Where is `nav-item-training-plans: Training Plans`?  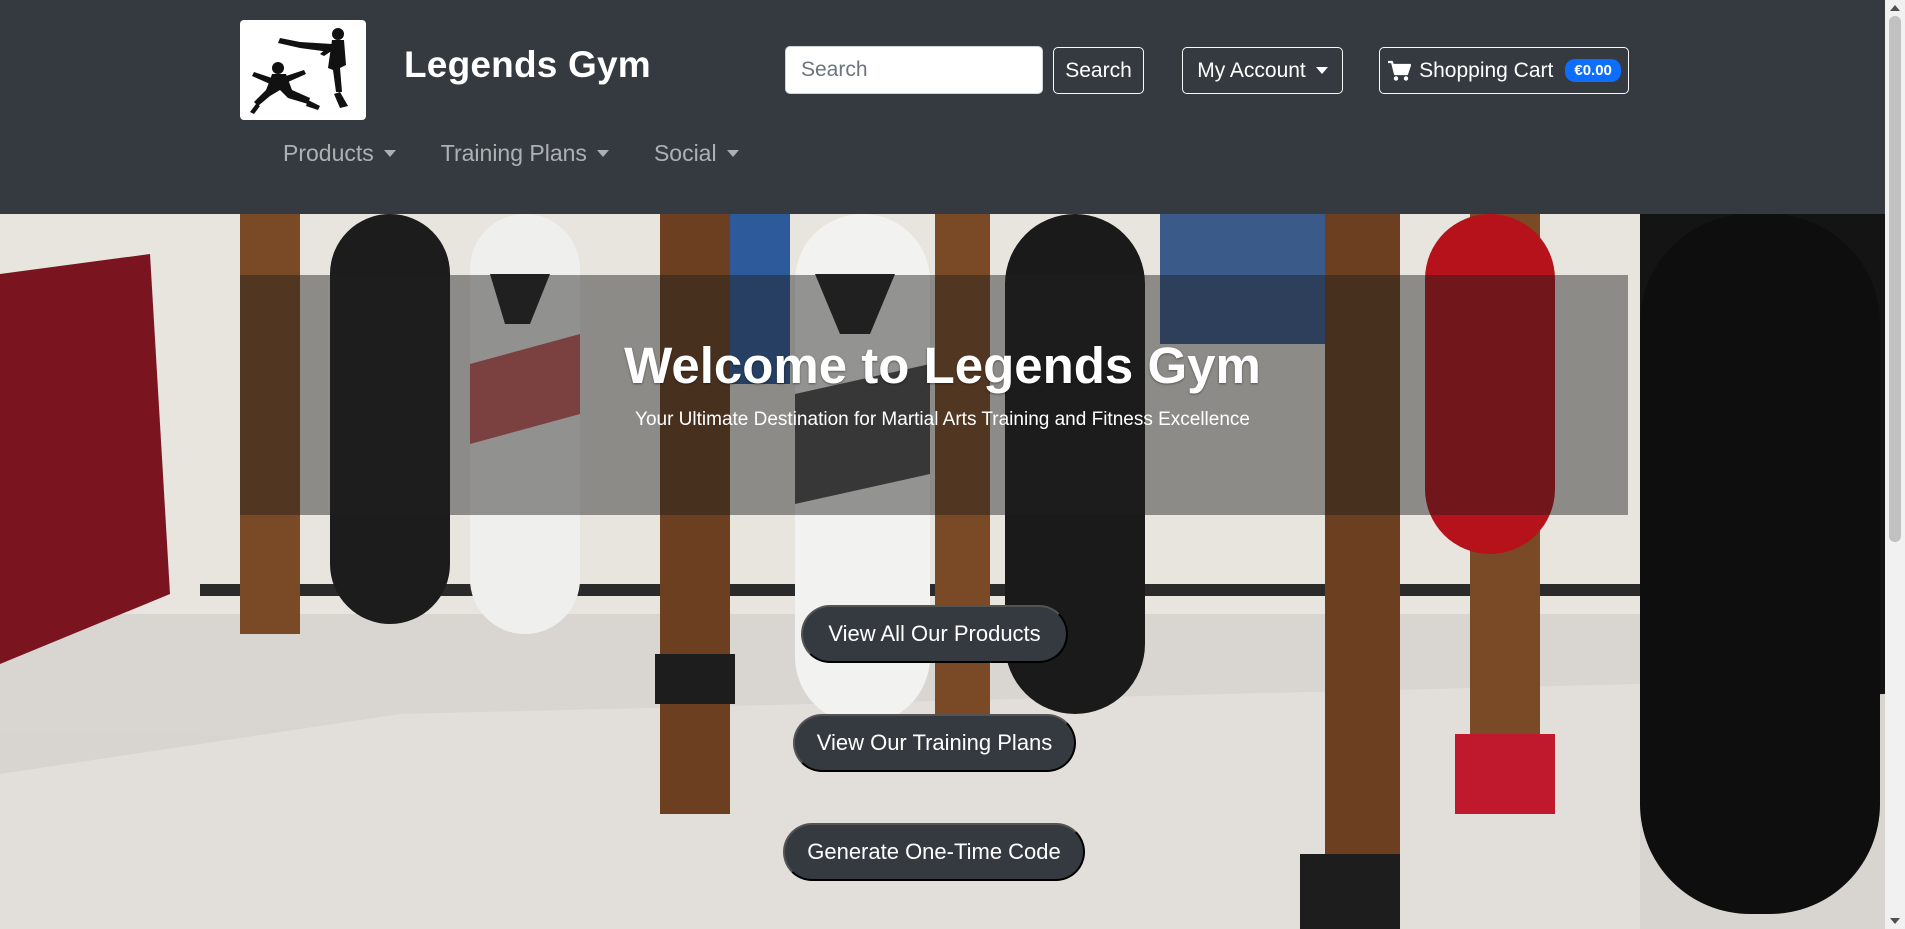
nav-item-training-plans: Training Plans is located at coordinates (525, 153).